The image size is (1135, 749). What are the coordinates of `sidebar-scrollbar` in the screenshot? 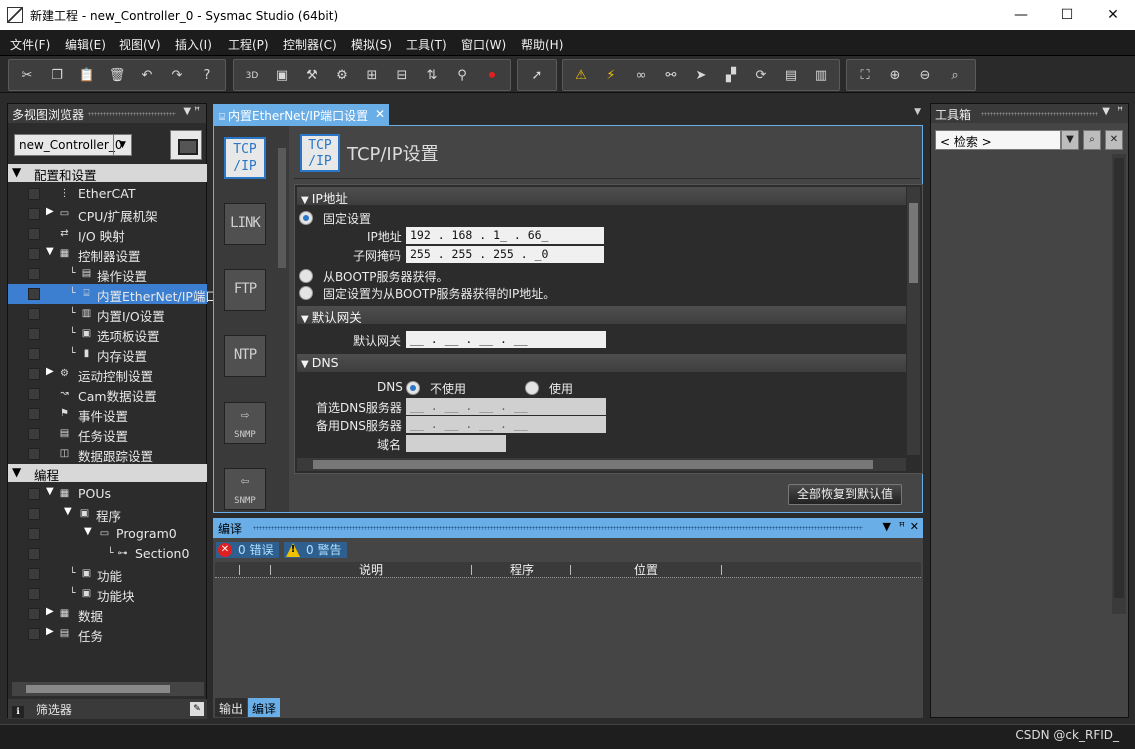 It's located at (282, 327).